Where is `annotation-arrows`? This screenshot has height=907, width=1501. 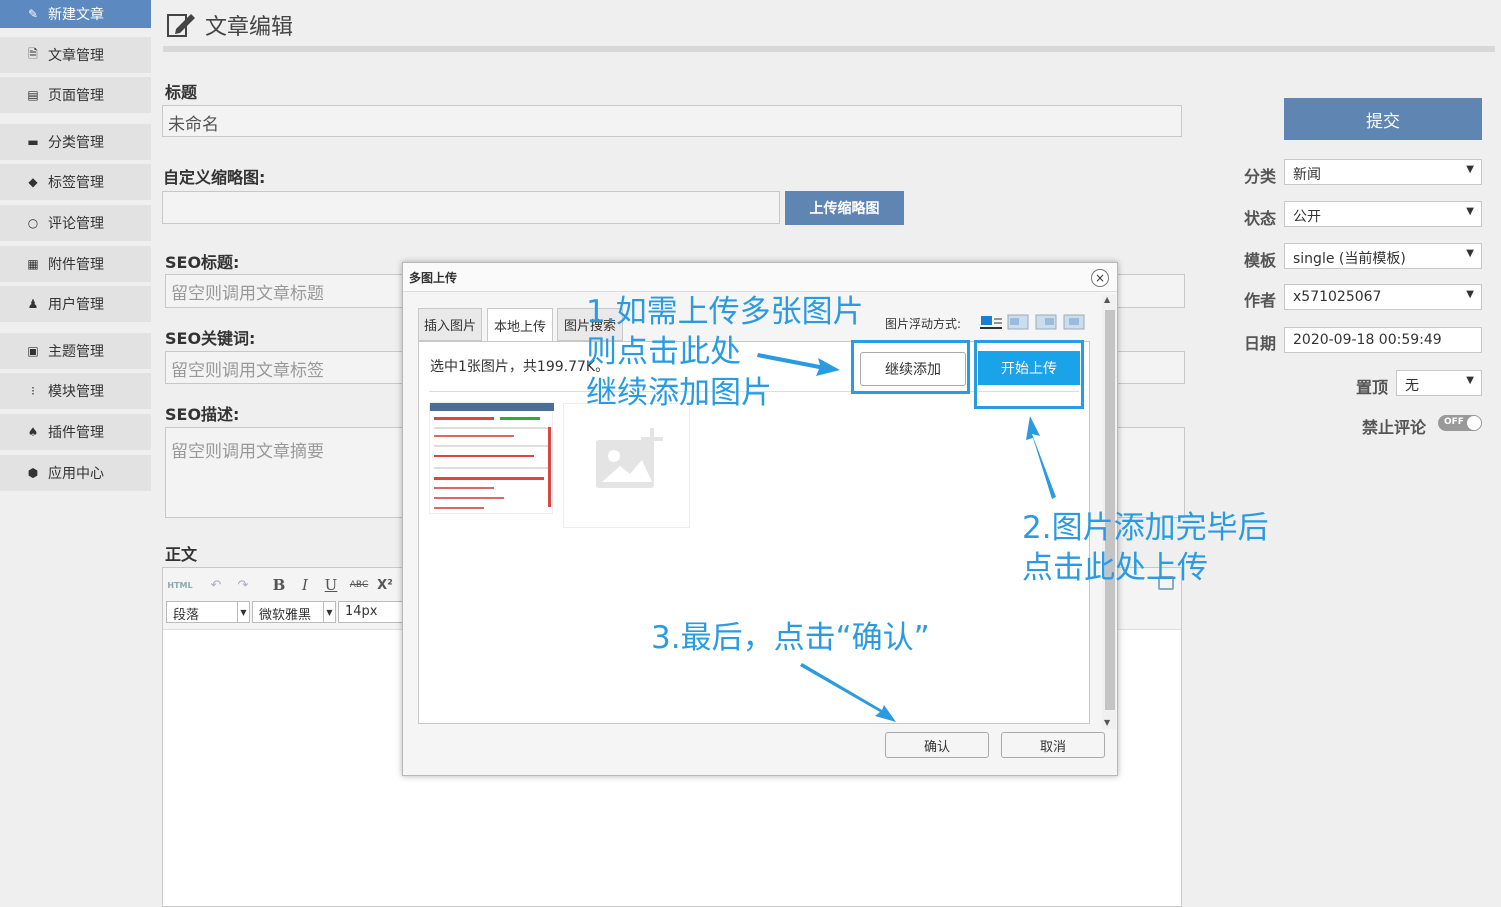 annotation-arrows is located at coordinates (906, 537).